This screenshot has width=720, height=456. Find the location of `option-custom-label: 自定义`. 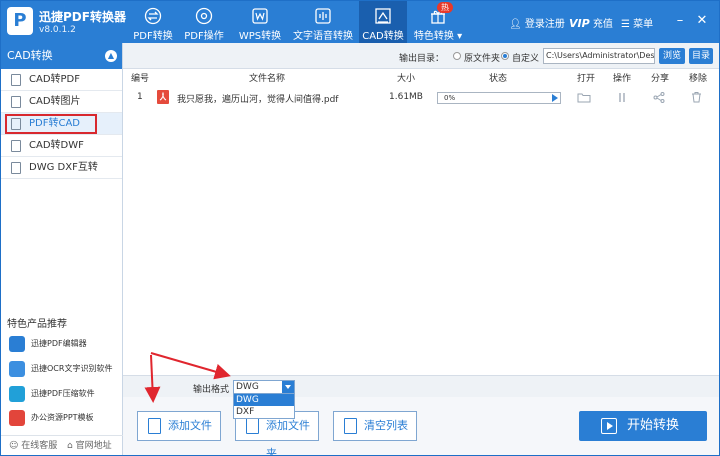

option-custom-label: 自定义 is located at coordinates (526, 59).